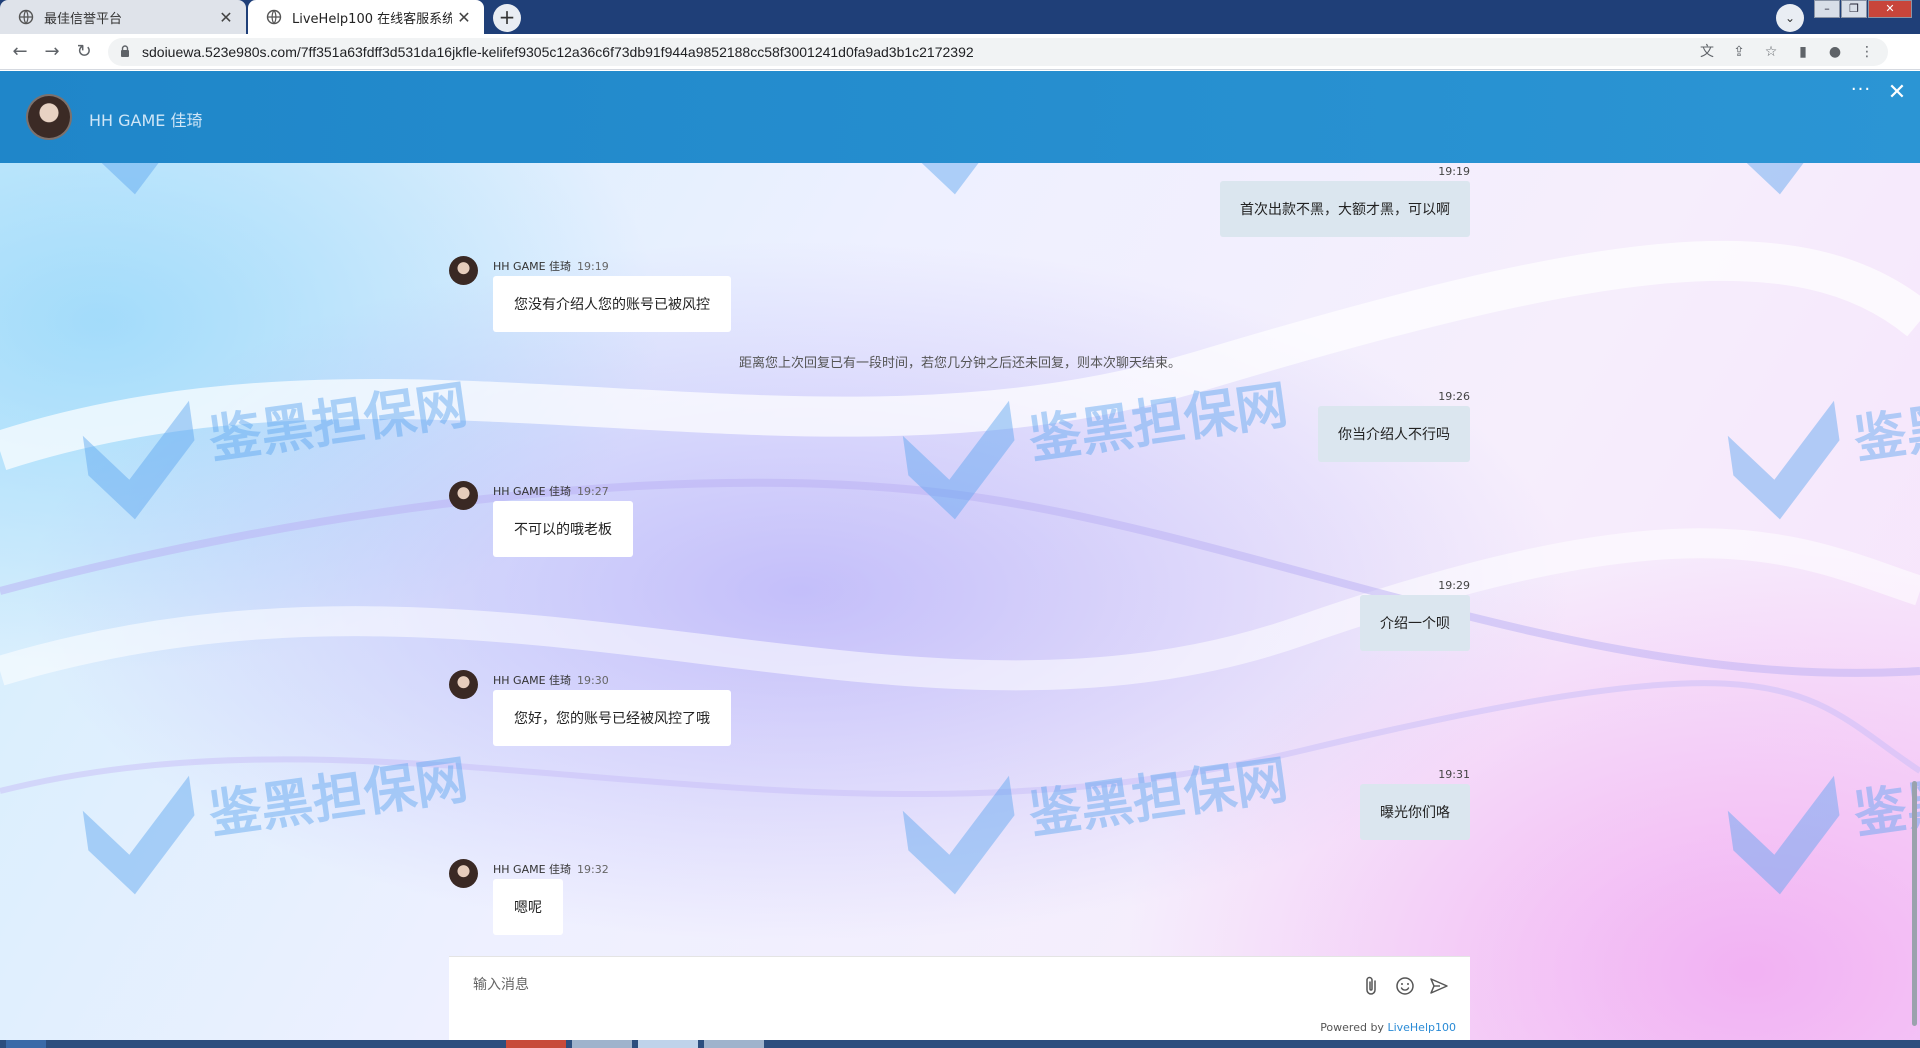  I want to click on window-controls: – ❐ ✕, so click(1862, 9).